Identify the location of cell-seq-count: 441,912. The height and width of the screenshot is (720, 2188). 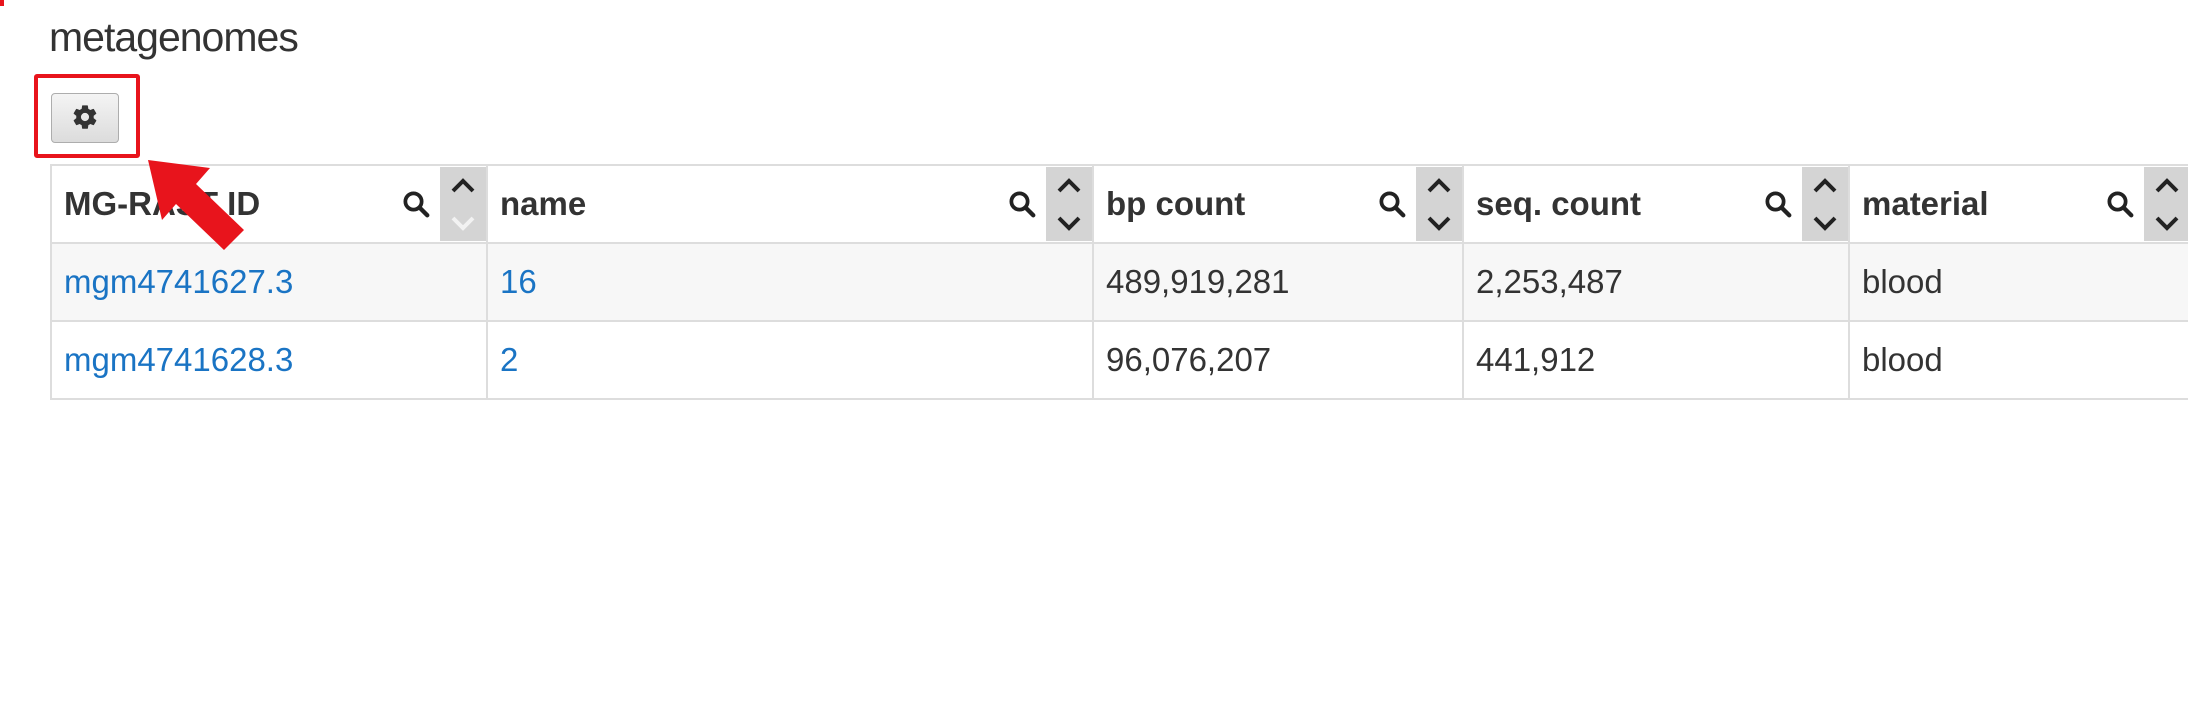
(1656, 360).